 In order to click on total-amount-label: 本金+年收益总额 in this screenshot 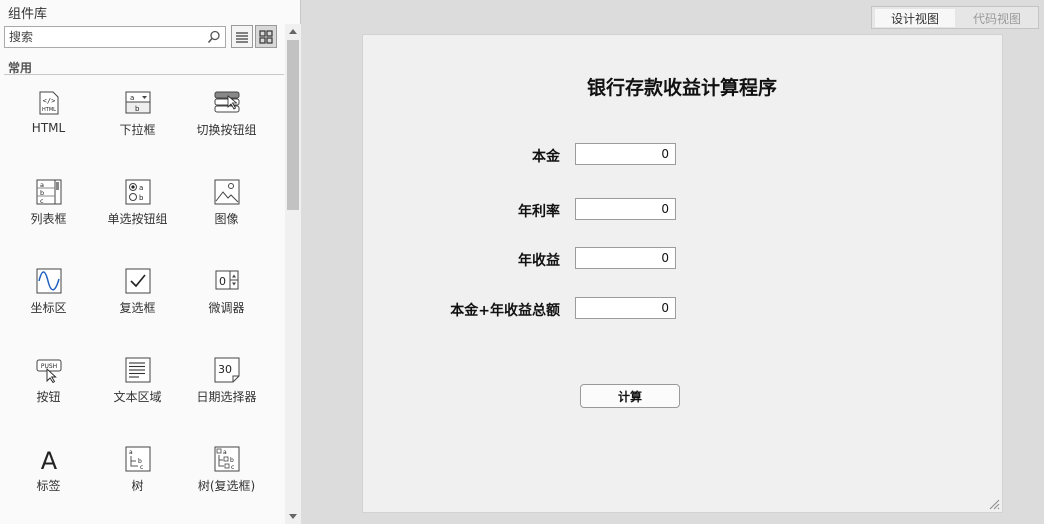, I will do `click(505, 310)`.